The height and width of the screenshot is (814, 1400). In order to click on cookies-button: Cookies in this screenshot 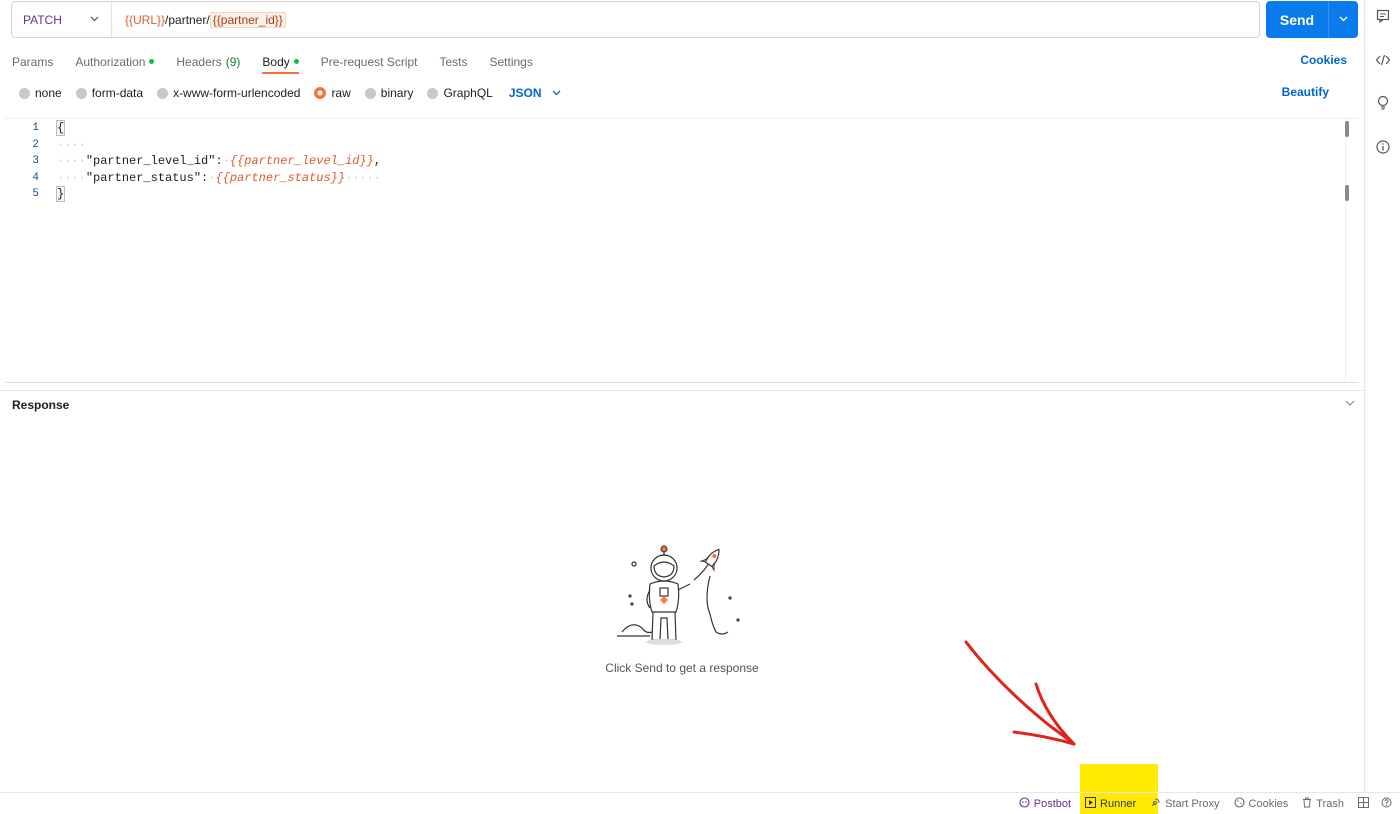, I will do `click(1260, 803)`.